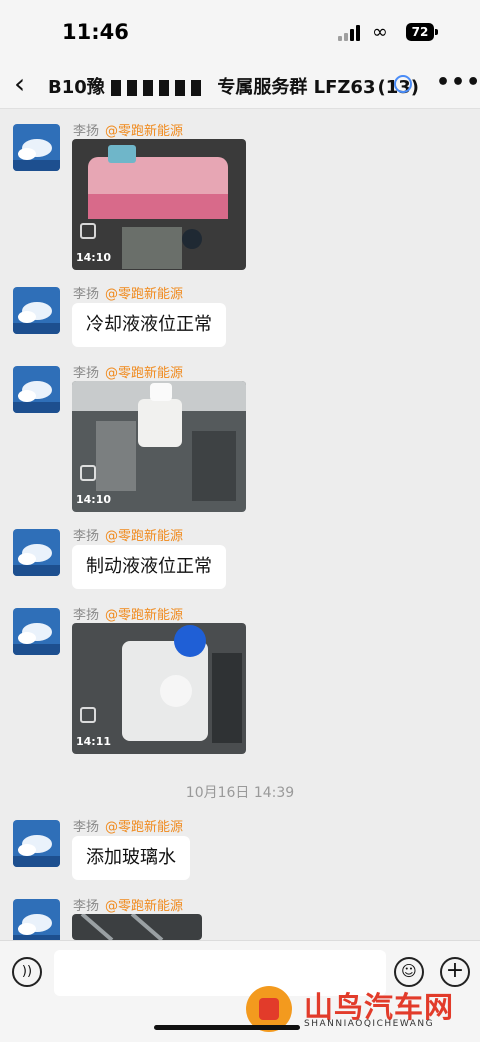 The image size is (480, 1042). I want to click on link-icon: ∞, so click(380, 32).